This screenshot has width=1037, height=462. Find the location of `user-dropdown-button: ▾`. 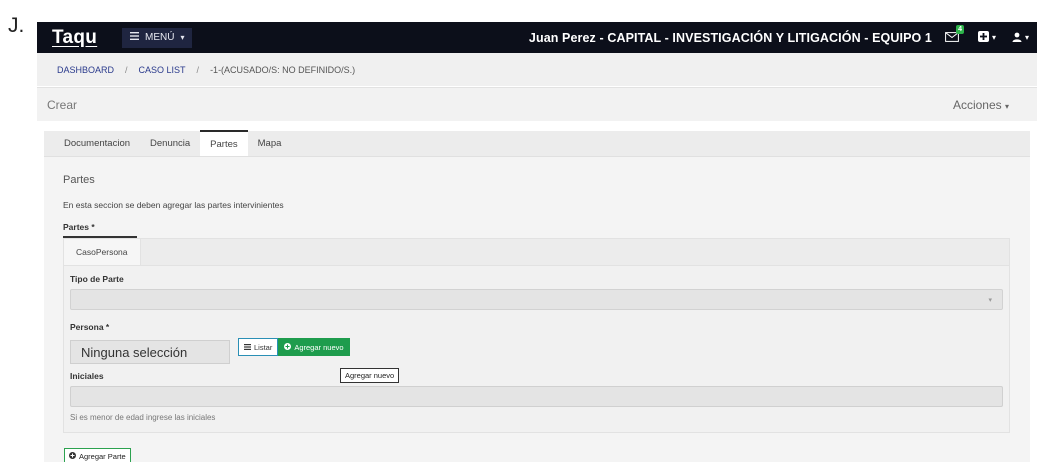

user-dropdown-button: ▾ is located at coordinates (1020, 38).